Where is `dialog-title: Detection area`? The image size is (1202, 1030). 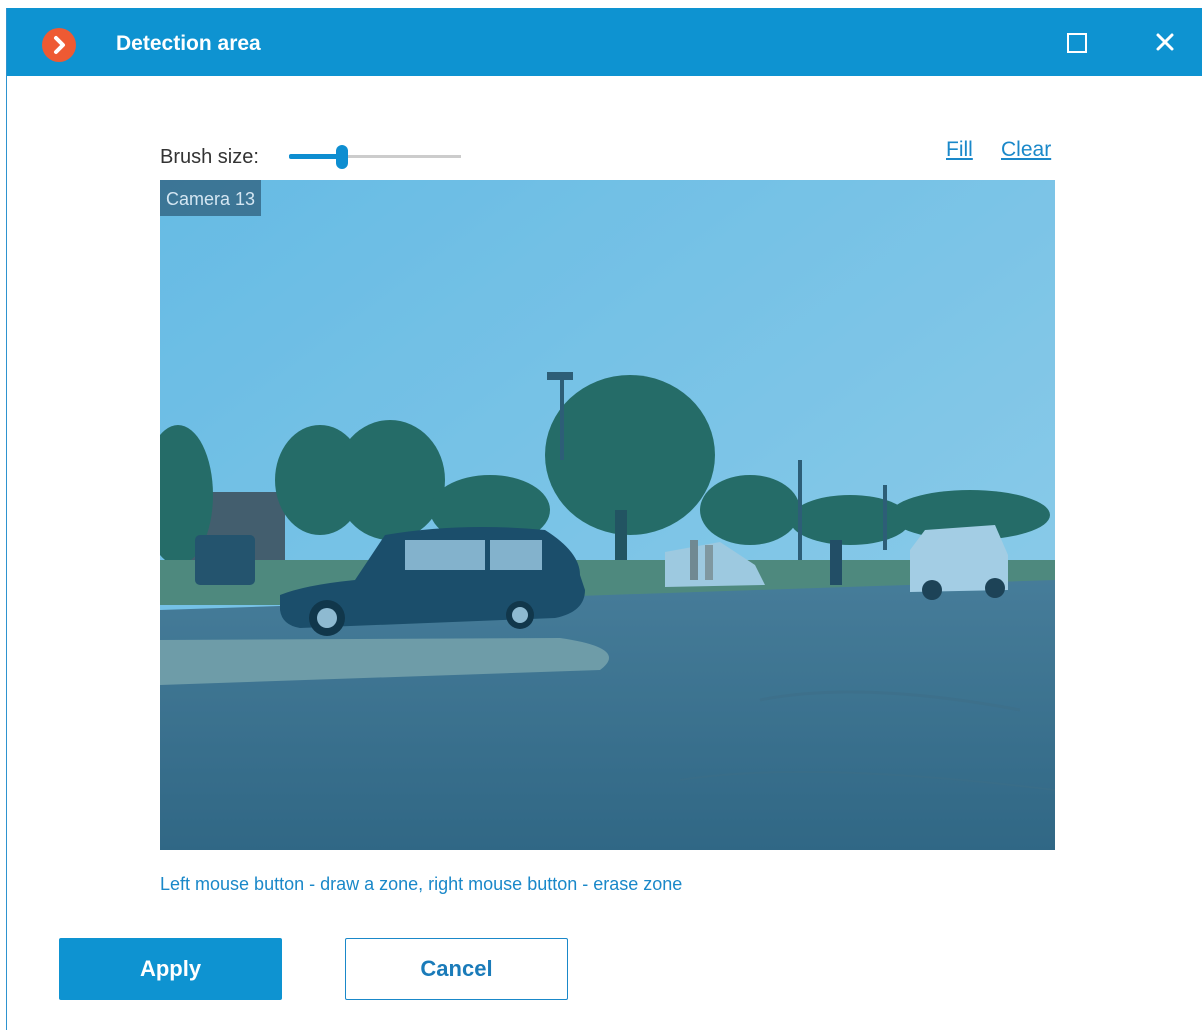 dialog-title: Detection area is located at coordinates (188, 43).